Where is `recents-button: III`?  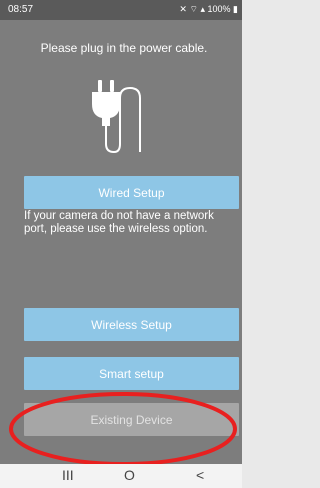
recents-button: III is located at coordinates (68, 475).